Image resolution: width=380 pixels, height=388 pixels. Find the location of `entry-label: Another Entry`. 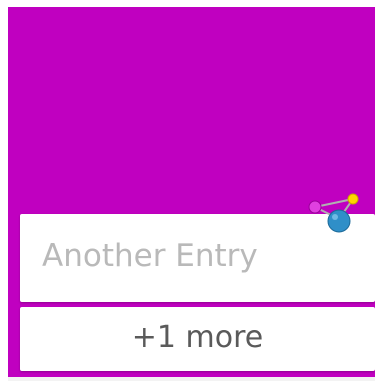

entry-label: Another Entry is located at coordinates (150, 256).